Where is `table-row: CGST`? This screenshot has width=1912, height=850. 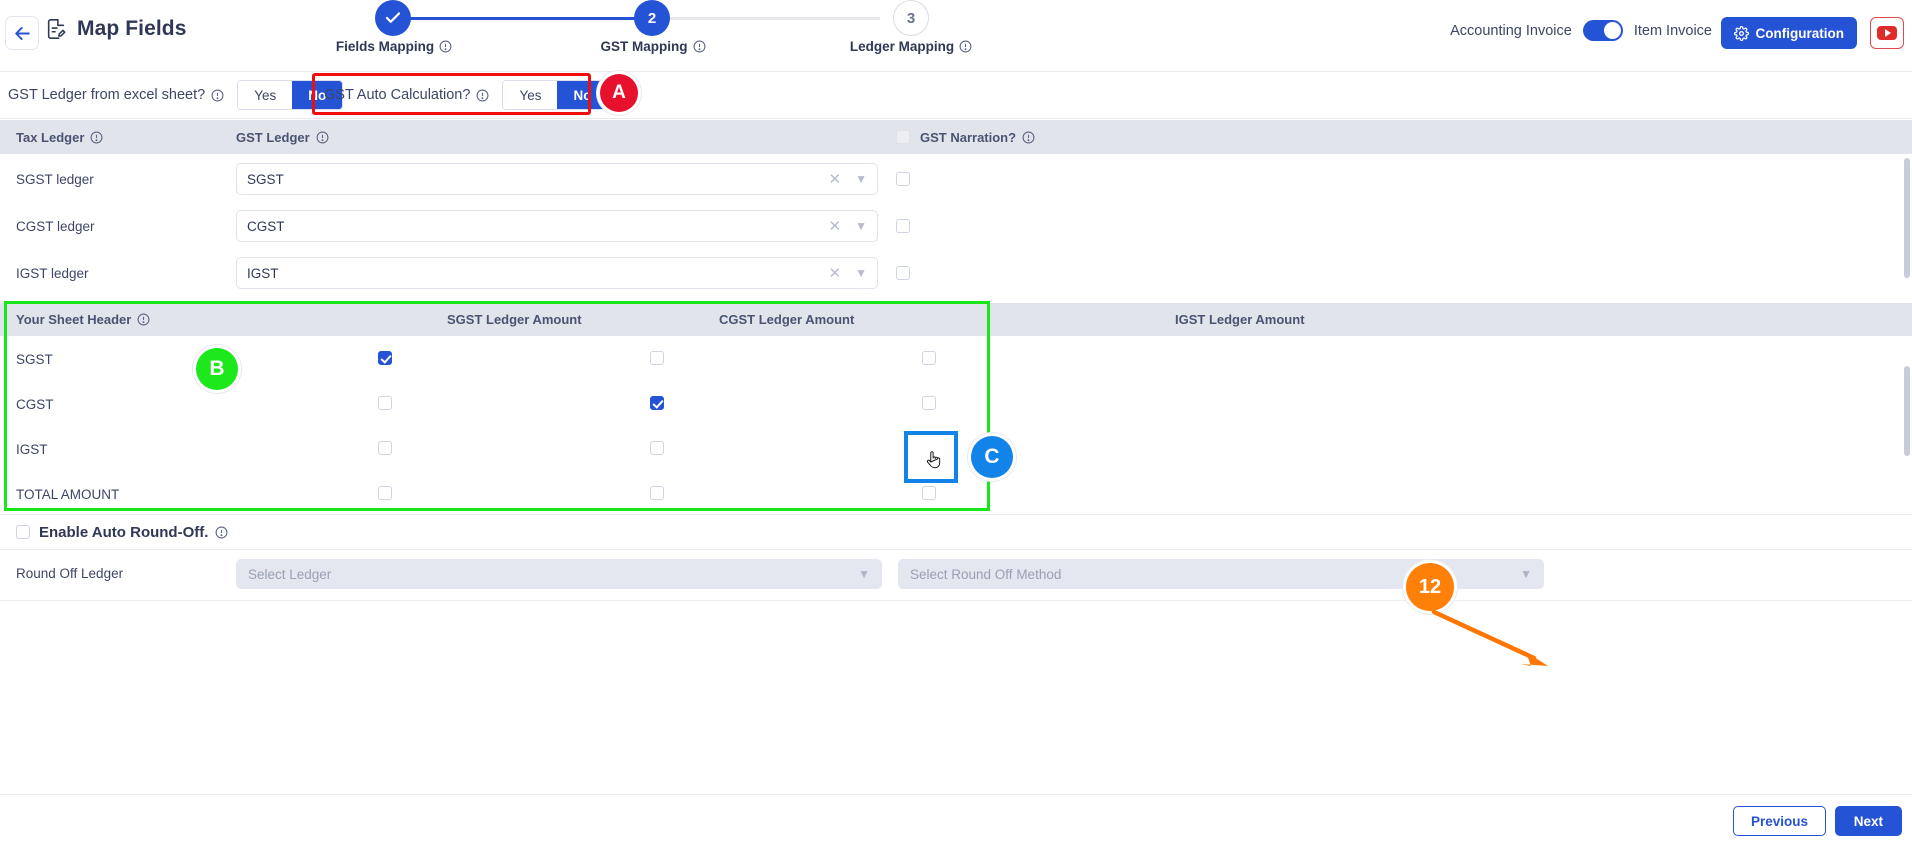 table-row: CGST is located at coordinates (956, 403).